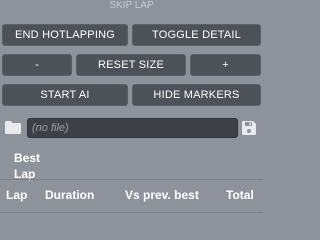 This screenshot has height=240, width=320. I want to click on reset-size-button: RESET SIZE, so click(131, 65).